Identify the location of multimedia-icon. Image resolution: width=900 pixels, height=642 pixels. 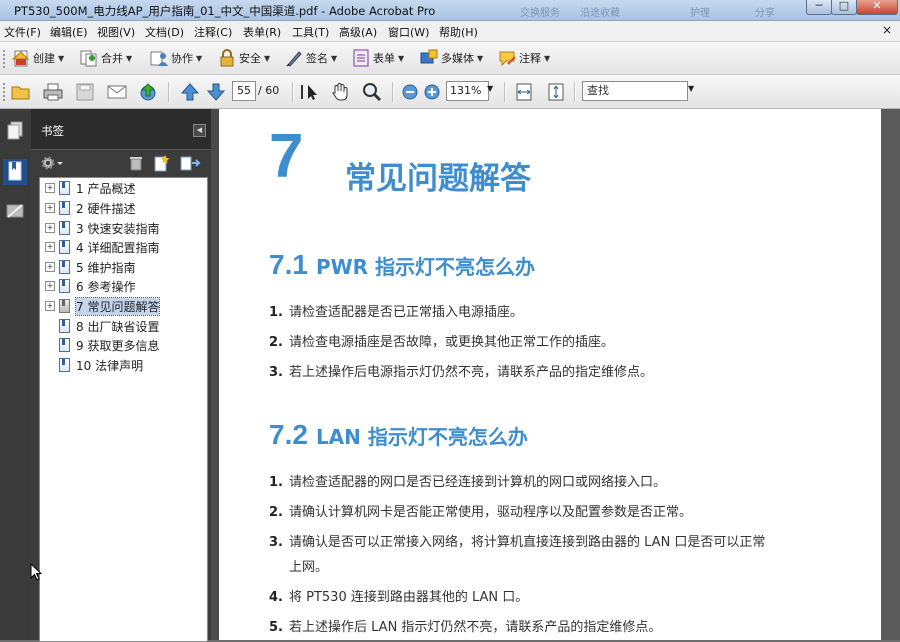
(429, 58).